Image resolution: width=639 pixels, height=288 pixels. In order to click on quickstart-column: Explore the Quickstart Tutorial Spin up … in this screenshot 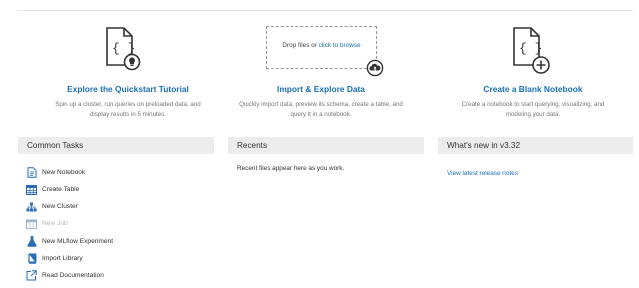, I will do `click(128, 101)`.